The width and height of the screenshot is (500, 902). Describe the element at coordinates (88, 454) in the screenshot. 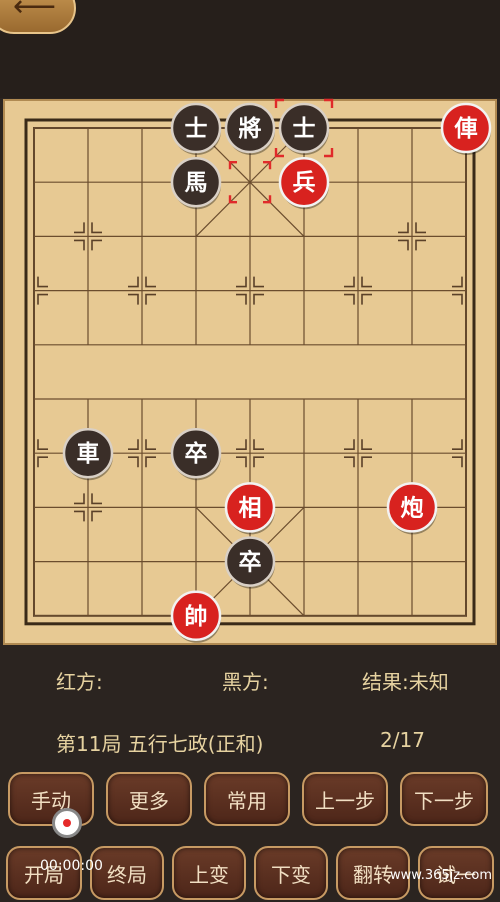

I see `piece-label: 車` at that location.